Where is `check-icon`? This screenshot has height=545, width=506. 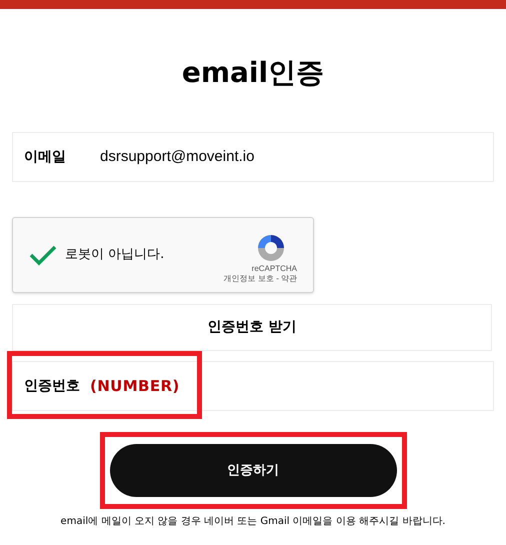
check-icon is located at coordinates (43, 255).